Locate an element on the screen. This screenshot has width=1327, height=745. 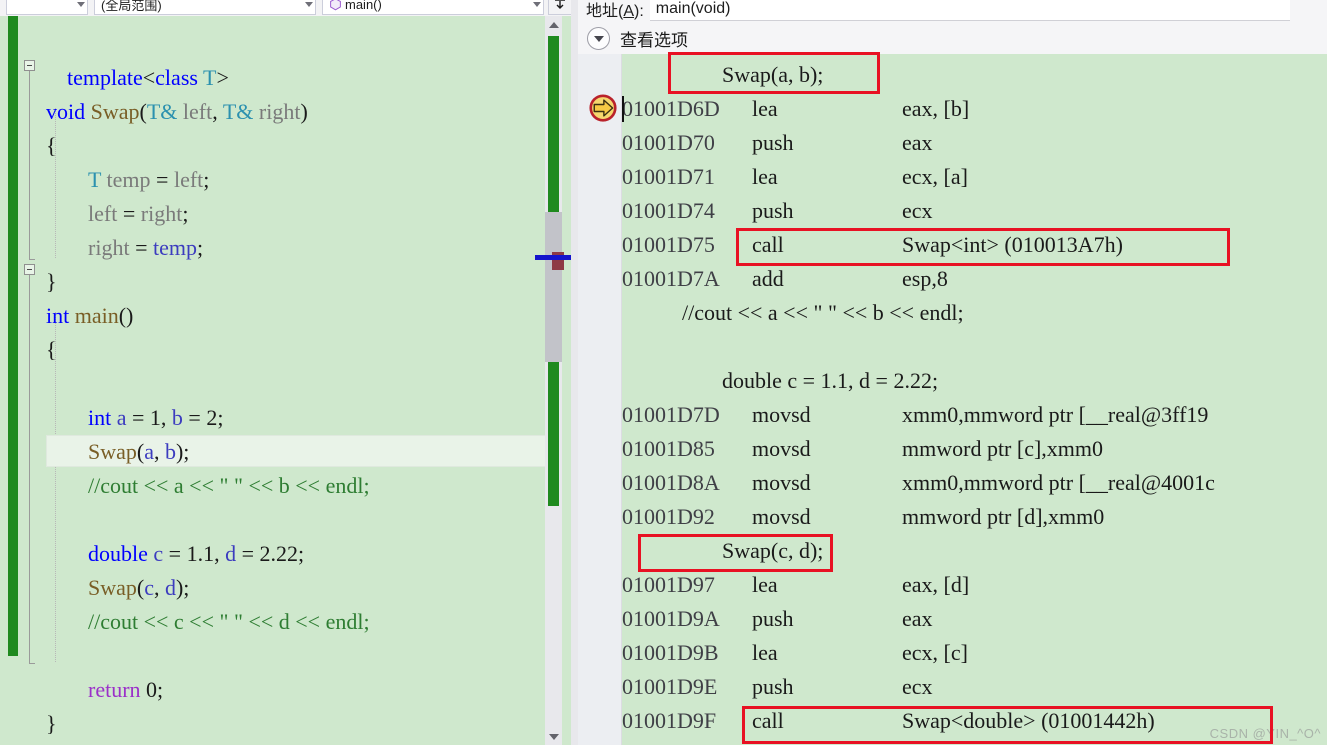
disassembly-instruction-row: 01001D92 movsd mmword ptr [d],xmm0 is located at coordinates (863, 517).